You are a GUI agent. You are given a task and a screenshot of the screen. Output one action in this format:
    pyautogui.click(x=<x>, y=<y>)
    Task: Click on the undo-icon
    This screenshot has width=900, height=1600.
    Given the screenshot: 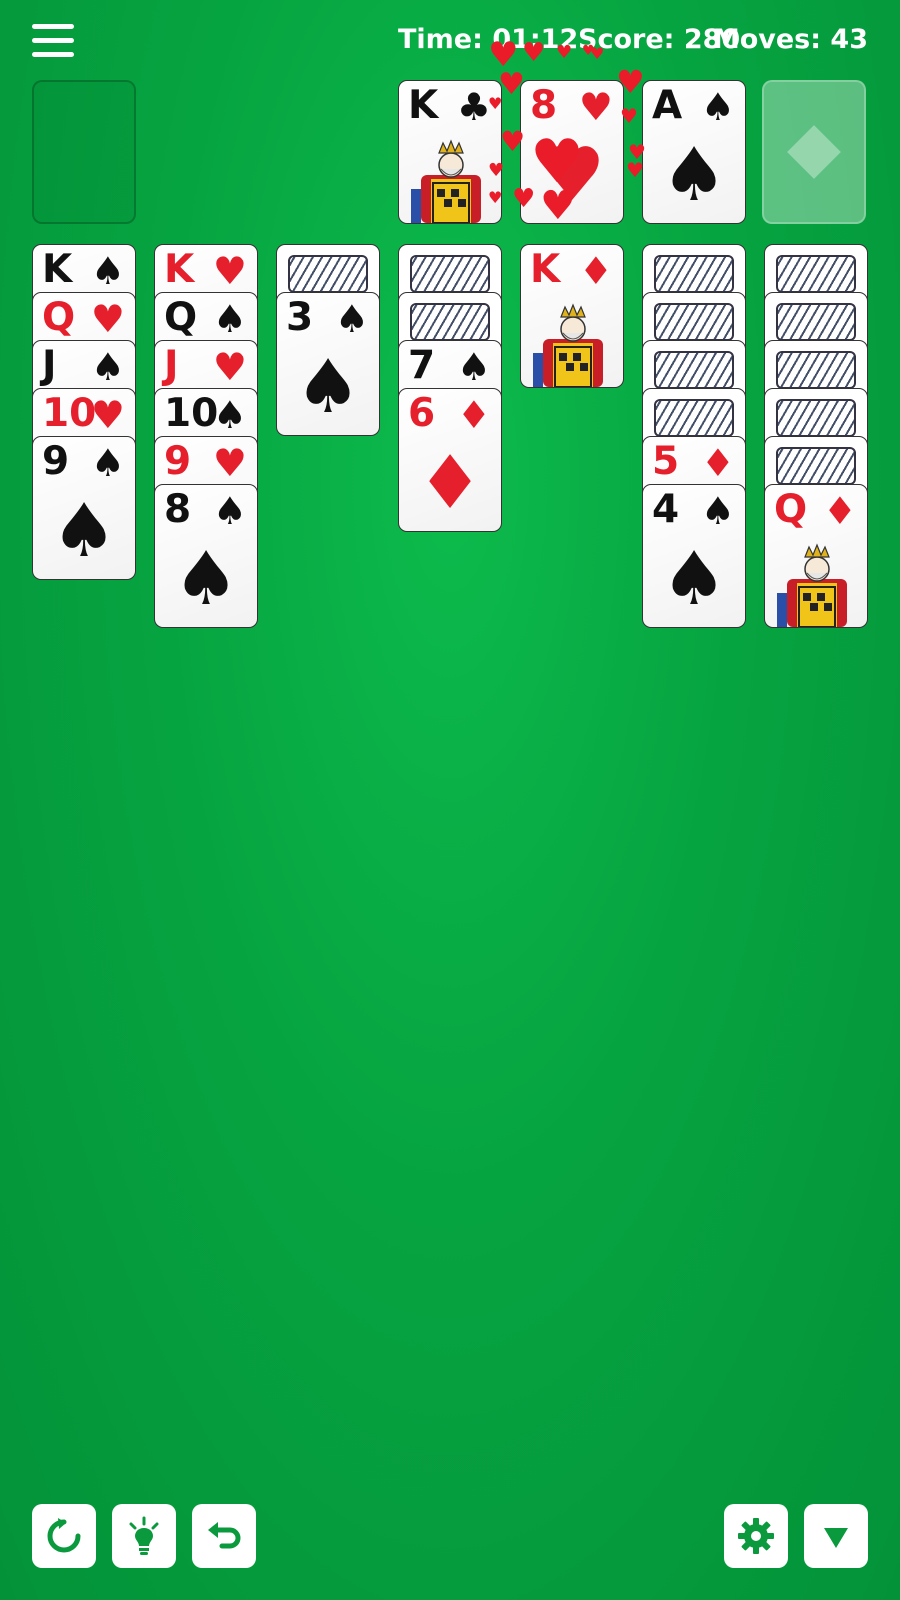 What is the action you would take?
    pyautogui.click(x=224, y=1535)
    